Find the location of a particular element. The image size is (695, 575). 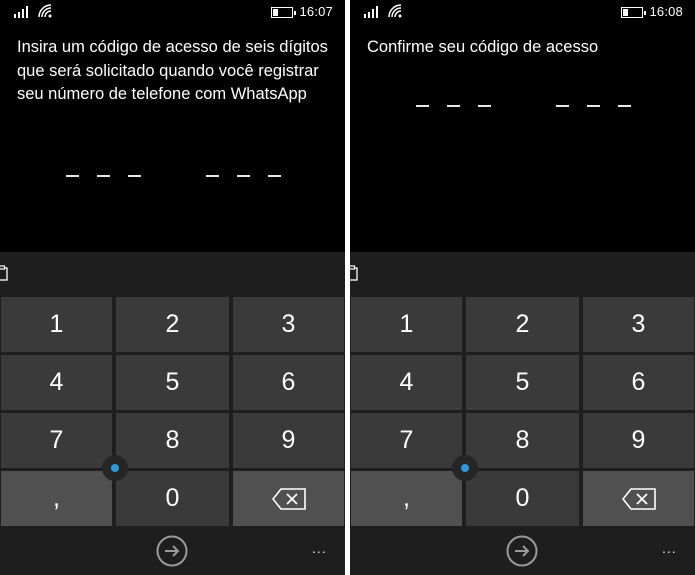

status-time: 16:08 is located at coordinates (666, 11).